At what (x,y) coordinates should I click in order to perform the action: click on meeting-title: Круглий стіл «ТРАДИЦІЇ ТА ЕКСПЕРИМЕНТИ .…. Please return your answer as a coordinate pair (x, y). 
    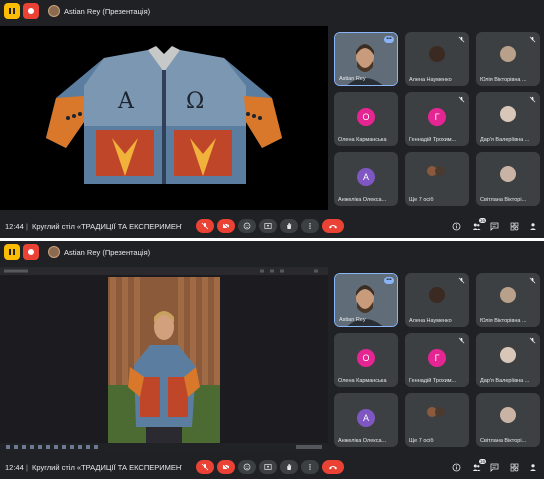
    Looking at the image, I should click on (107, 467).